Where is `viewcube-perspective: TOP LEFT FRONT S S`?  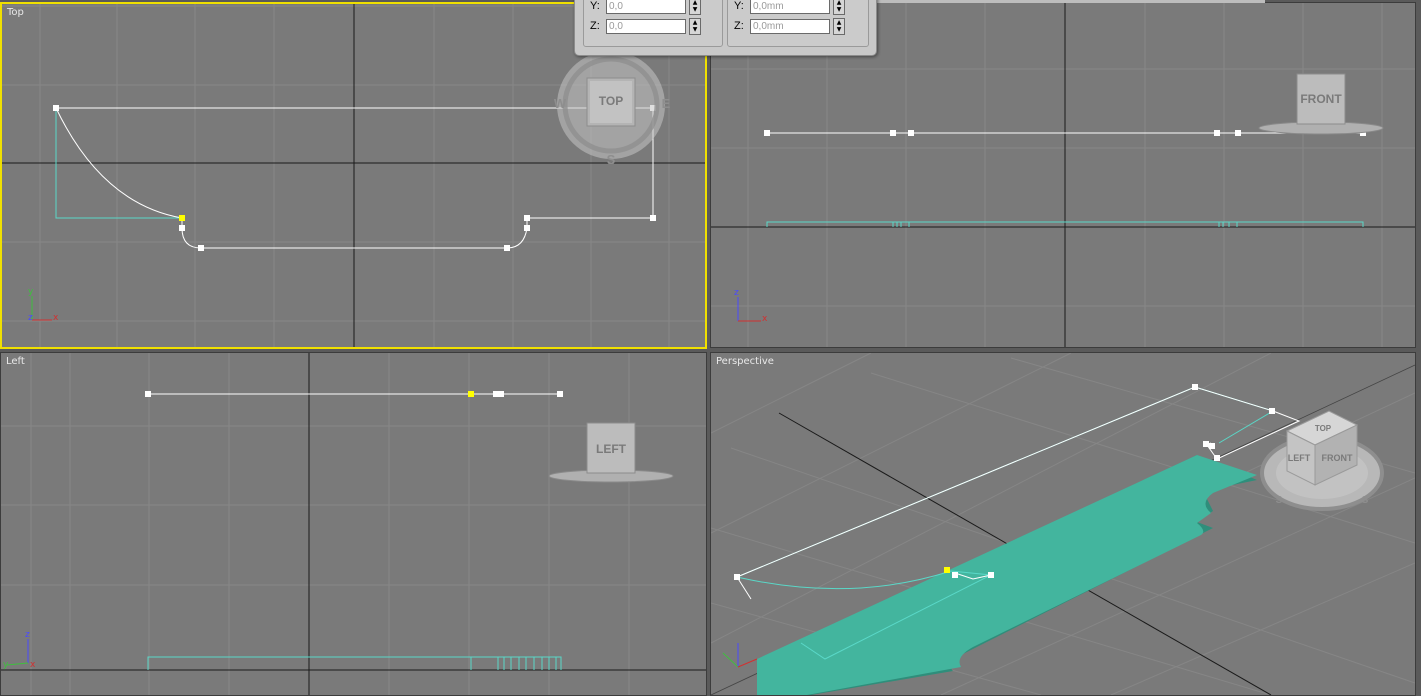 viewcube-perspective: TOP LEFT FRONT S S is located at coordinates (1322, 460).